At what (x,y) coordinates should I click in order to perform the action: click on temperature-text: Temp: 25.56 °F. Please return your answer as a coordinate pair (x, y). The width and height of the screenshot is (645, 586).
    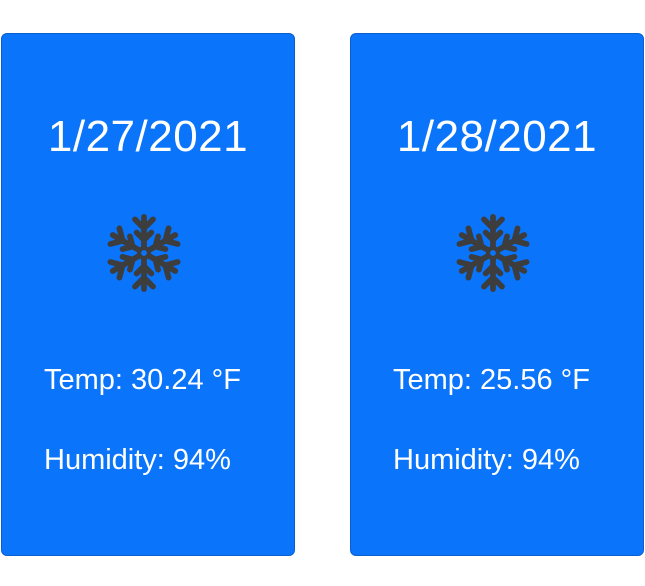
    Looking at the image, I should click on (491, 380).